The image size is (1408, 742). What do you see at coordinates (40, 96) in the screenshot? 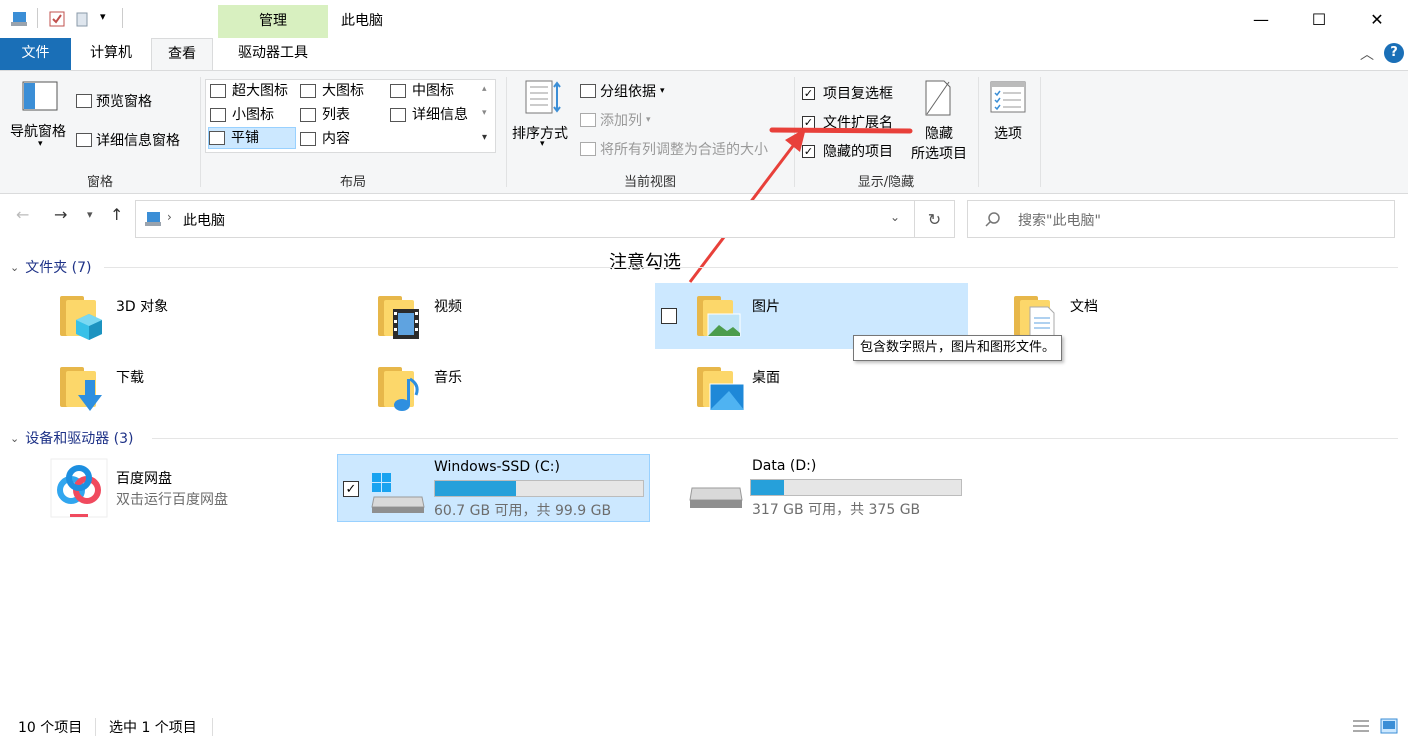
I see `nav-pane-icon` at bounding box center [40, 96].